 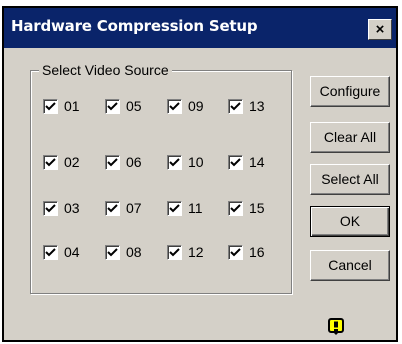 What do you see at coordinates (72, 208) in the screenshot?
I see `channel-label: 03` at bounding box center [72, 208].